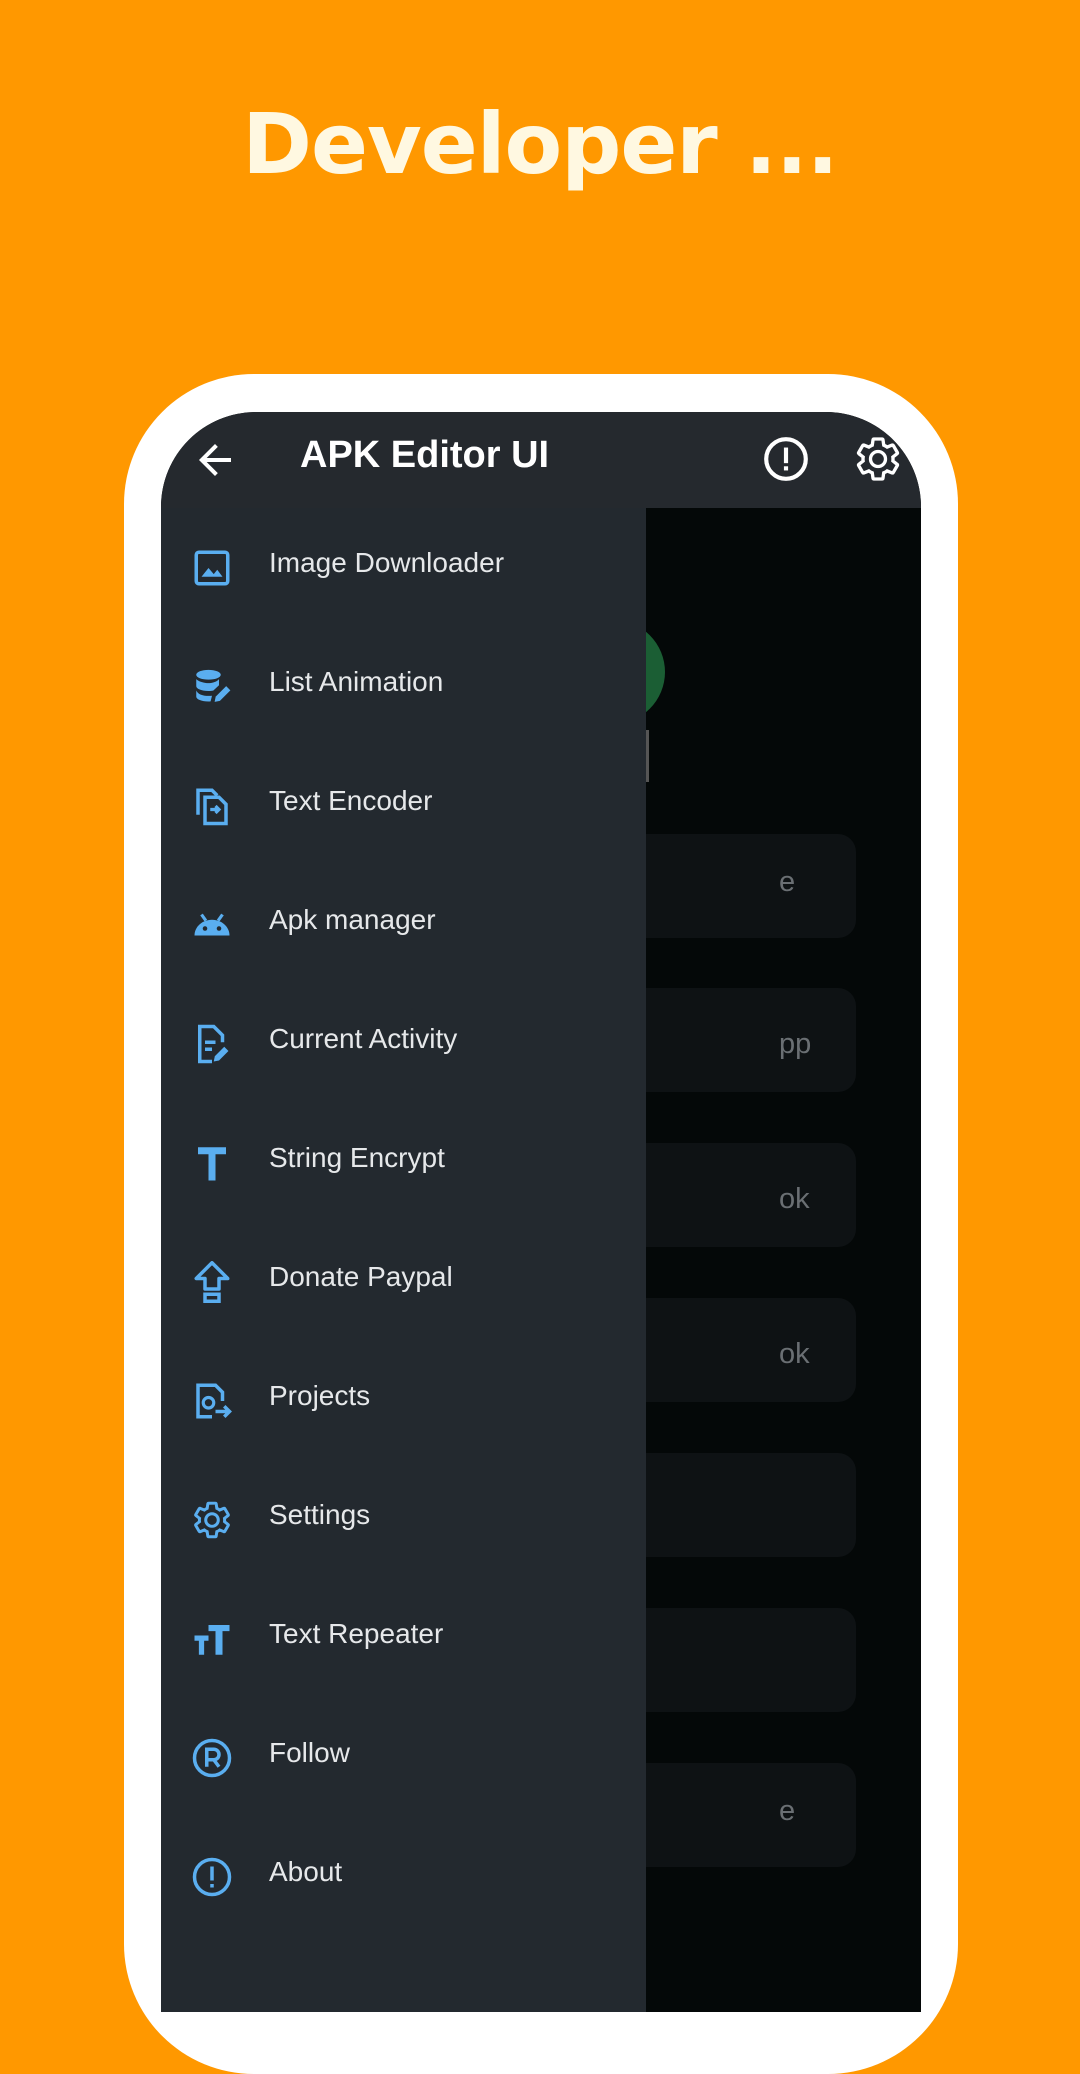  I want to click on drawer-item-label: String Encrypt, so click(357, 1157).